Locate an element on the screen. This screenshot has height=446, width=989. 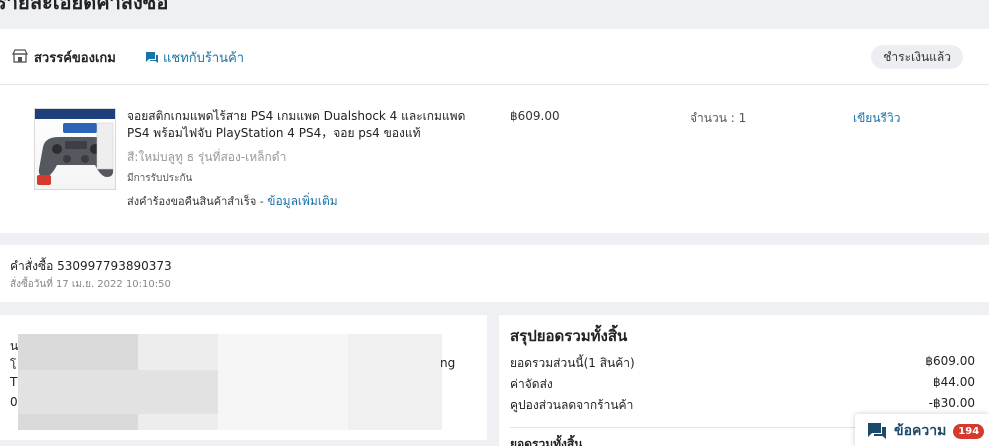
summary-label: คูปองส่วนลดจากร้านค้า is located at coordinates (572, 405).